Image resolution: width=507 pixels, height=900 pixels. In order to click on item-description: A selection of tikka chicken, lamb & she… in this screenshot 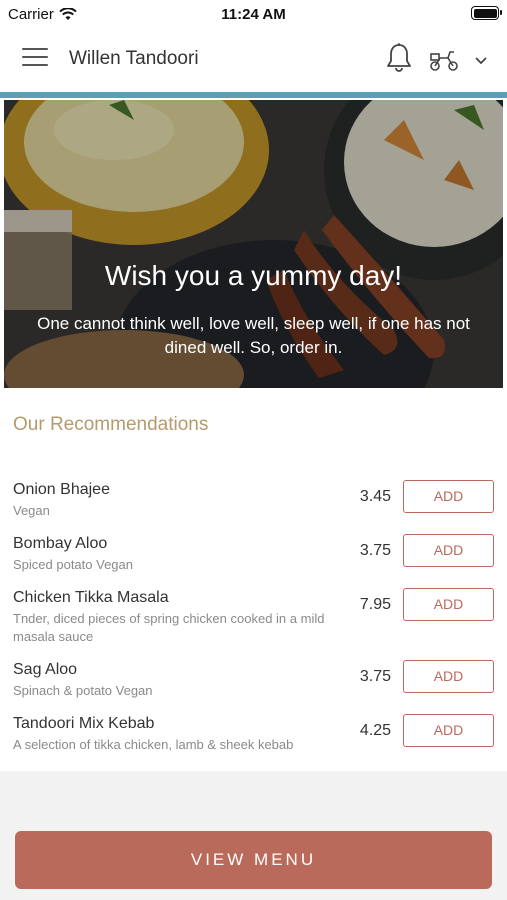, I will do `click(153, 744)`.